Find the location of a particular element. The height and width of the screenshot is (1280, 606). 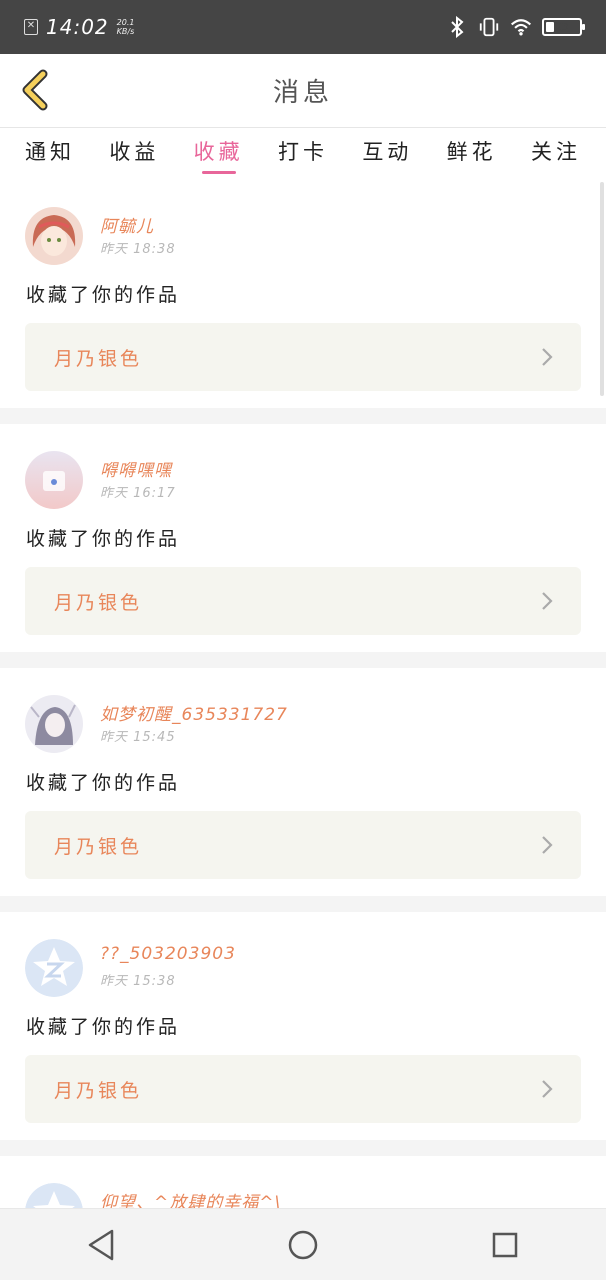

tab-checkin: 打卡 is located at coordinates (303, 154).